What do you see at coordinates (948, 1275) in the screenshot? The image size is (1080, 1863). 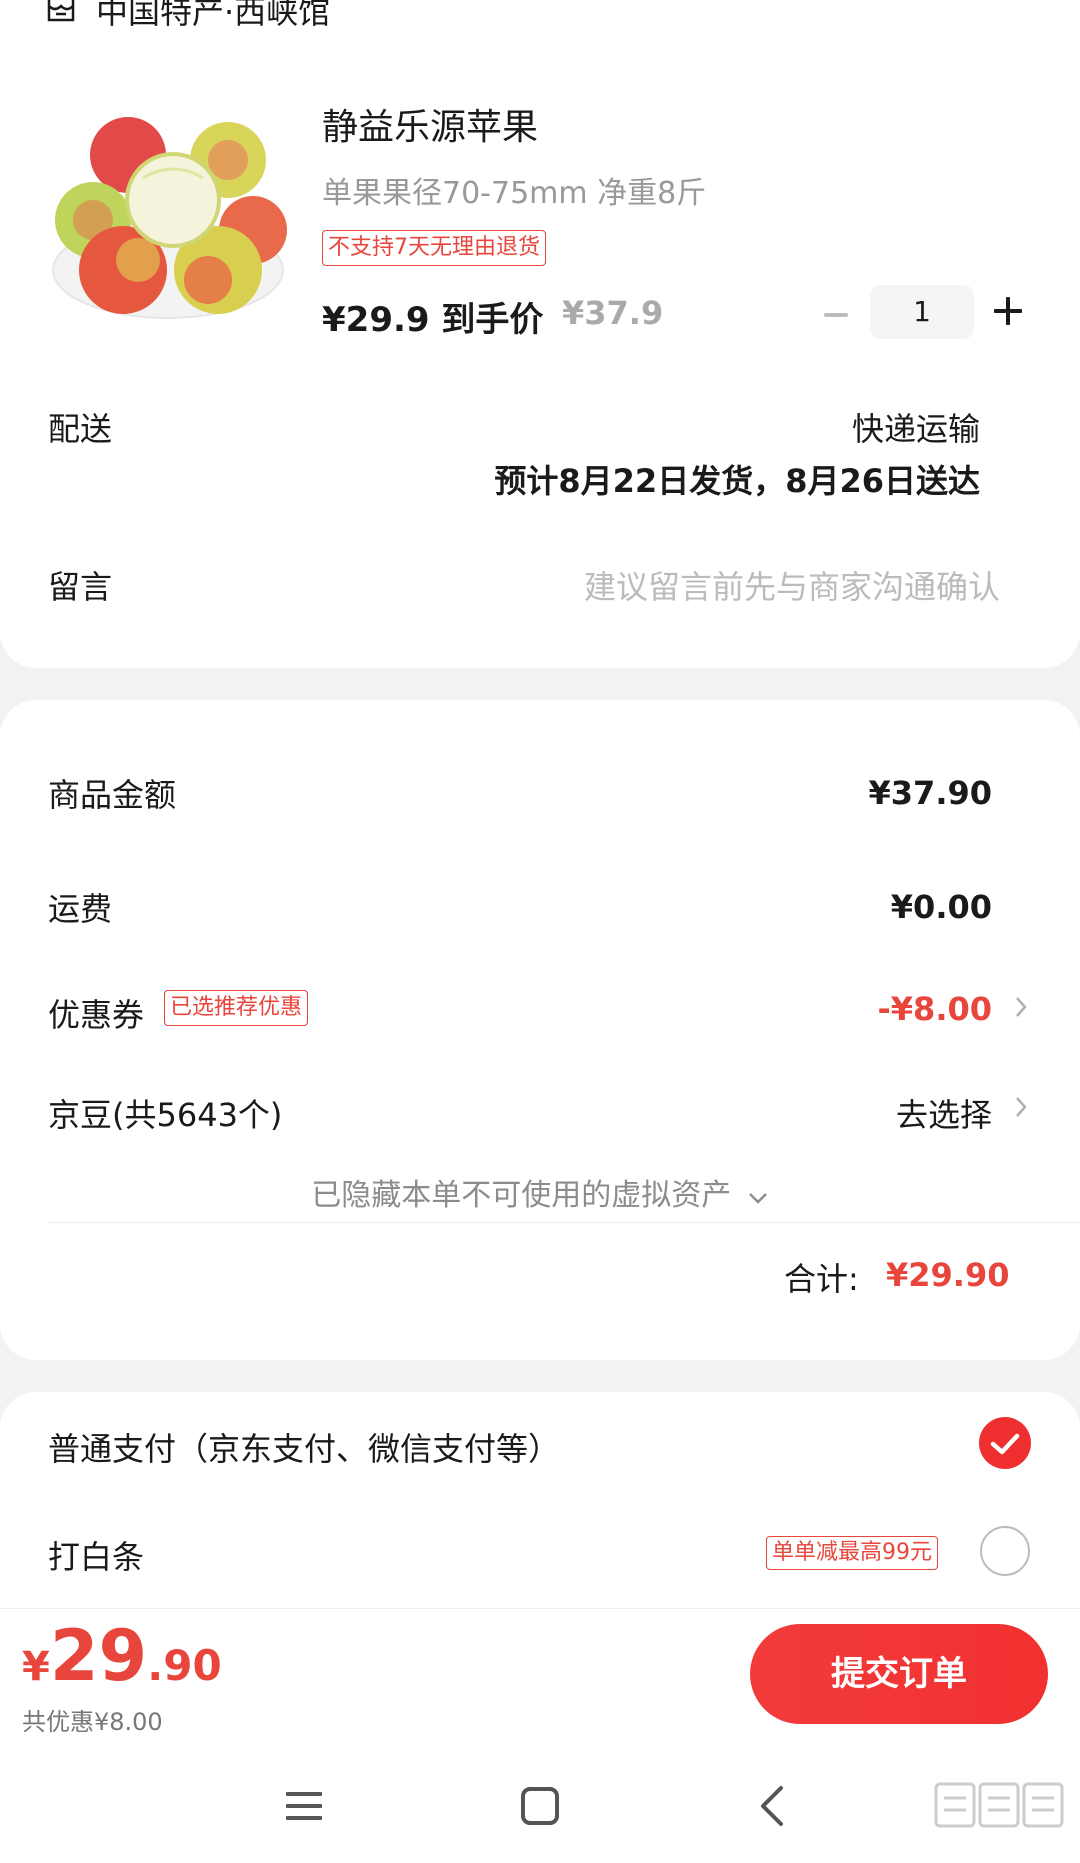 I see `total-value: ¥29.90` at bounding box center [948, 1275].